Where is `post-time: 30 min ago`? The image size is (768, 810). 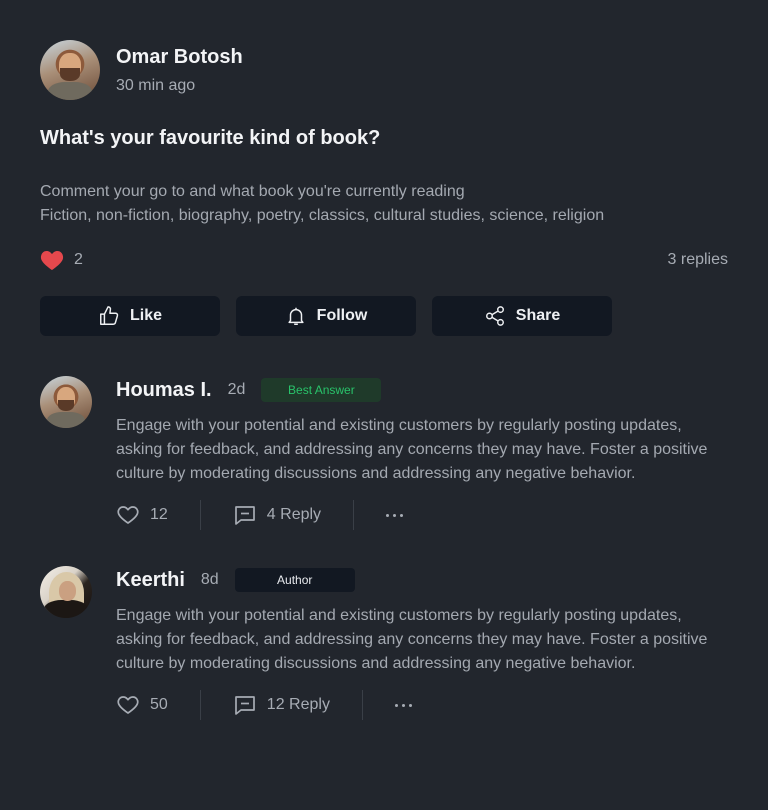
post-time: 30 min ago is located at coordinates (156, 85).